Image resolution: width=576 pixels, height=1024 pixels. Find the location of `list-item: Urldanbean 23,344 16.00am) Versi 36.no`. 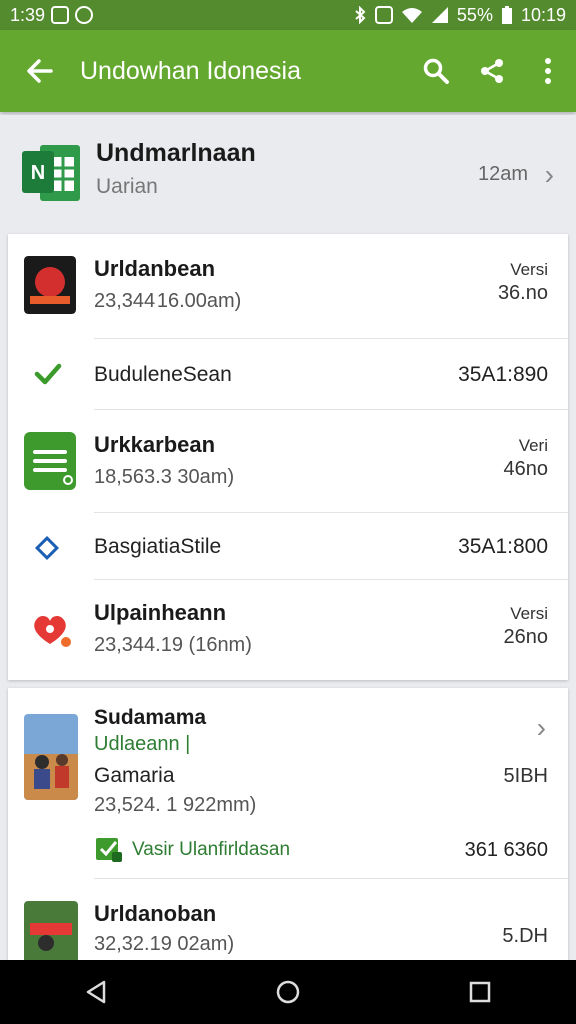

list-item: Urldanbean 23,344 16.00am) Versi 36.no is located at coordinates (288, 286).